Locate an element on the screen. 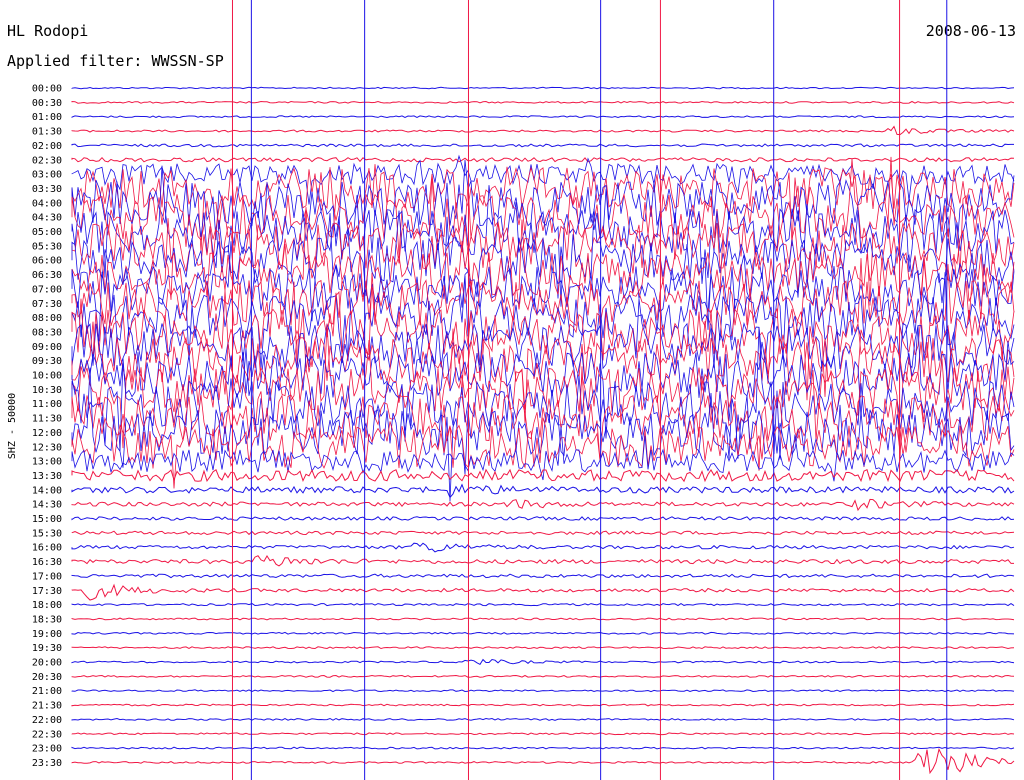 This screenshot has width=1024, height=780. time-tick-label: 05:30 is located at coordinates (47, 246).